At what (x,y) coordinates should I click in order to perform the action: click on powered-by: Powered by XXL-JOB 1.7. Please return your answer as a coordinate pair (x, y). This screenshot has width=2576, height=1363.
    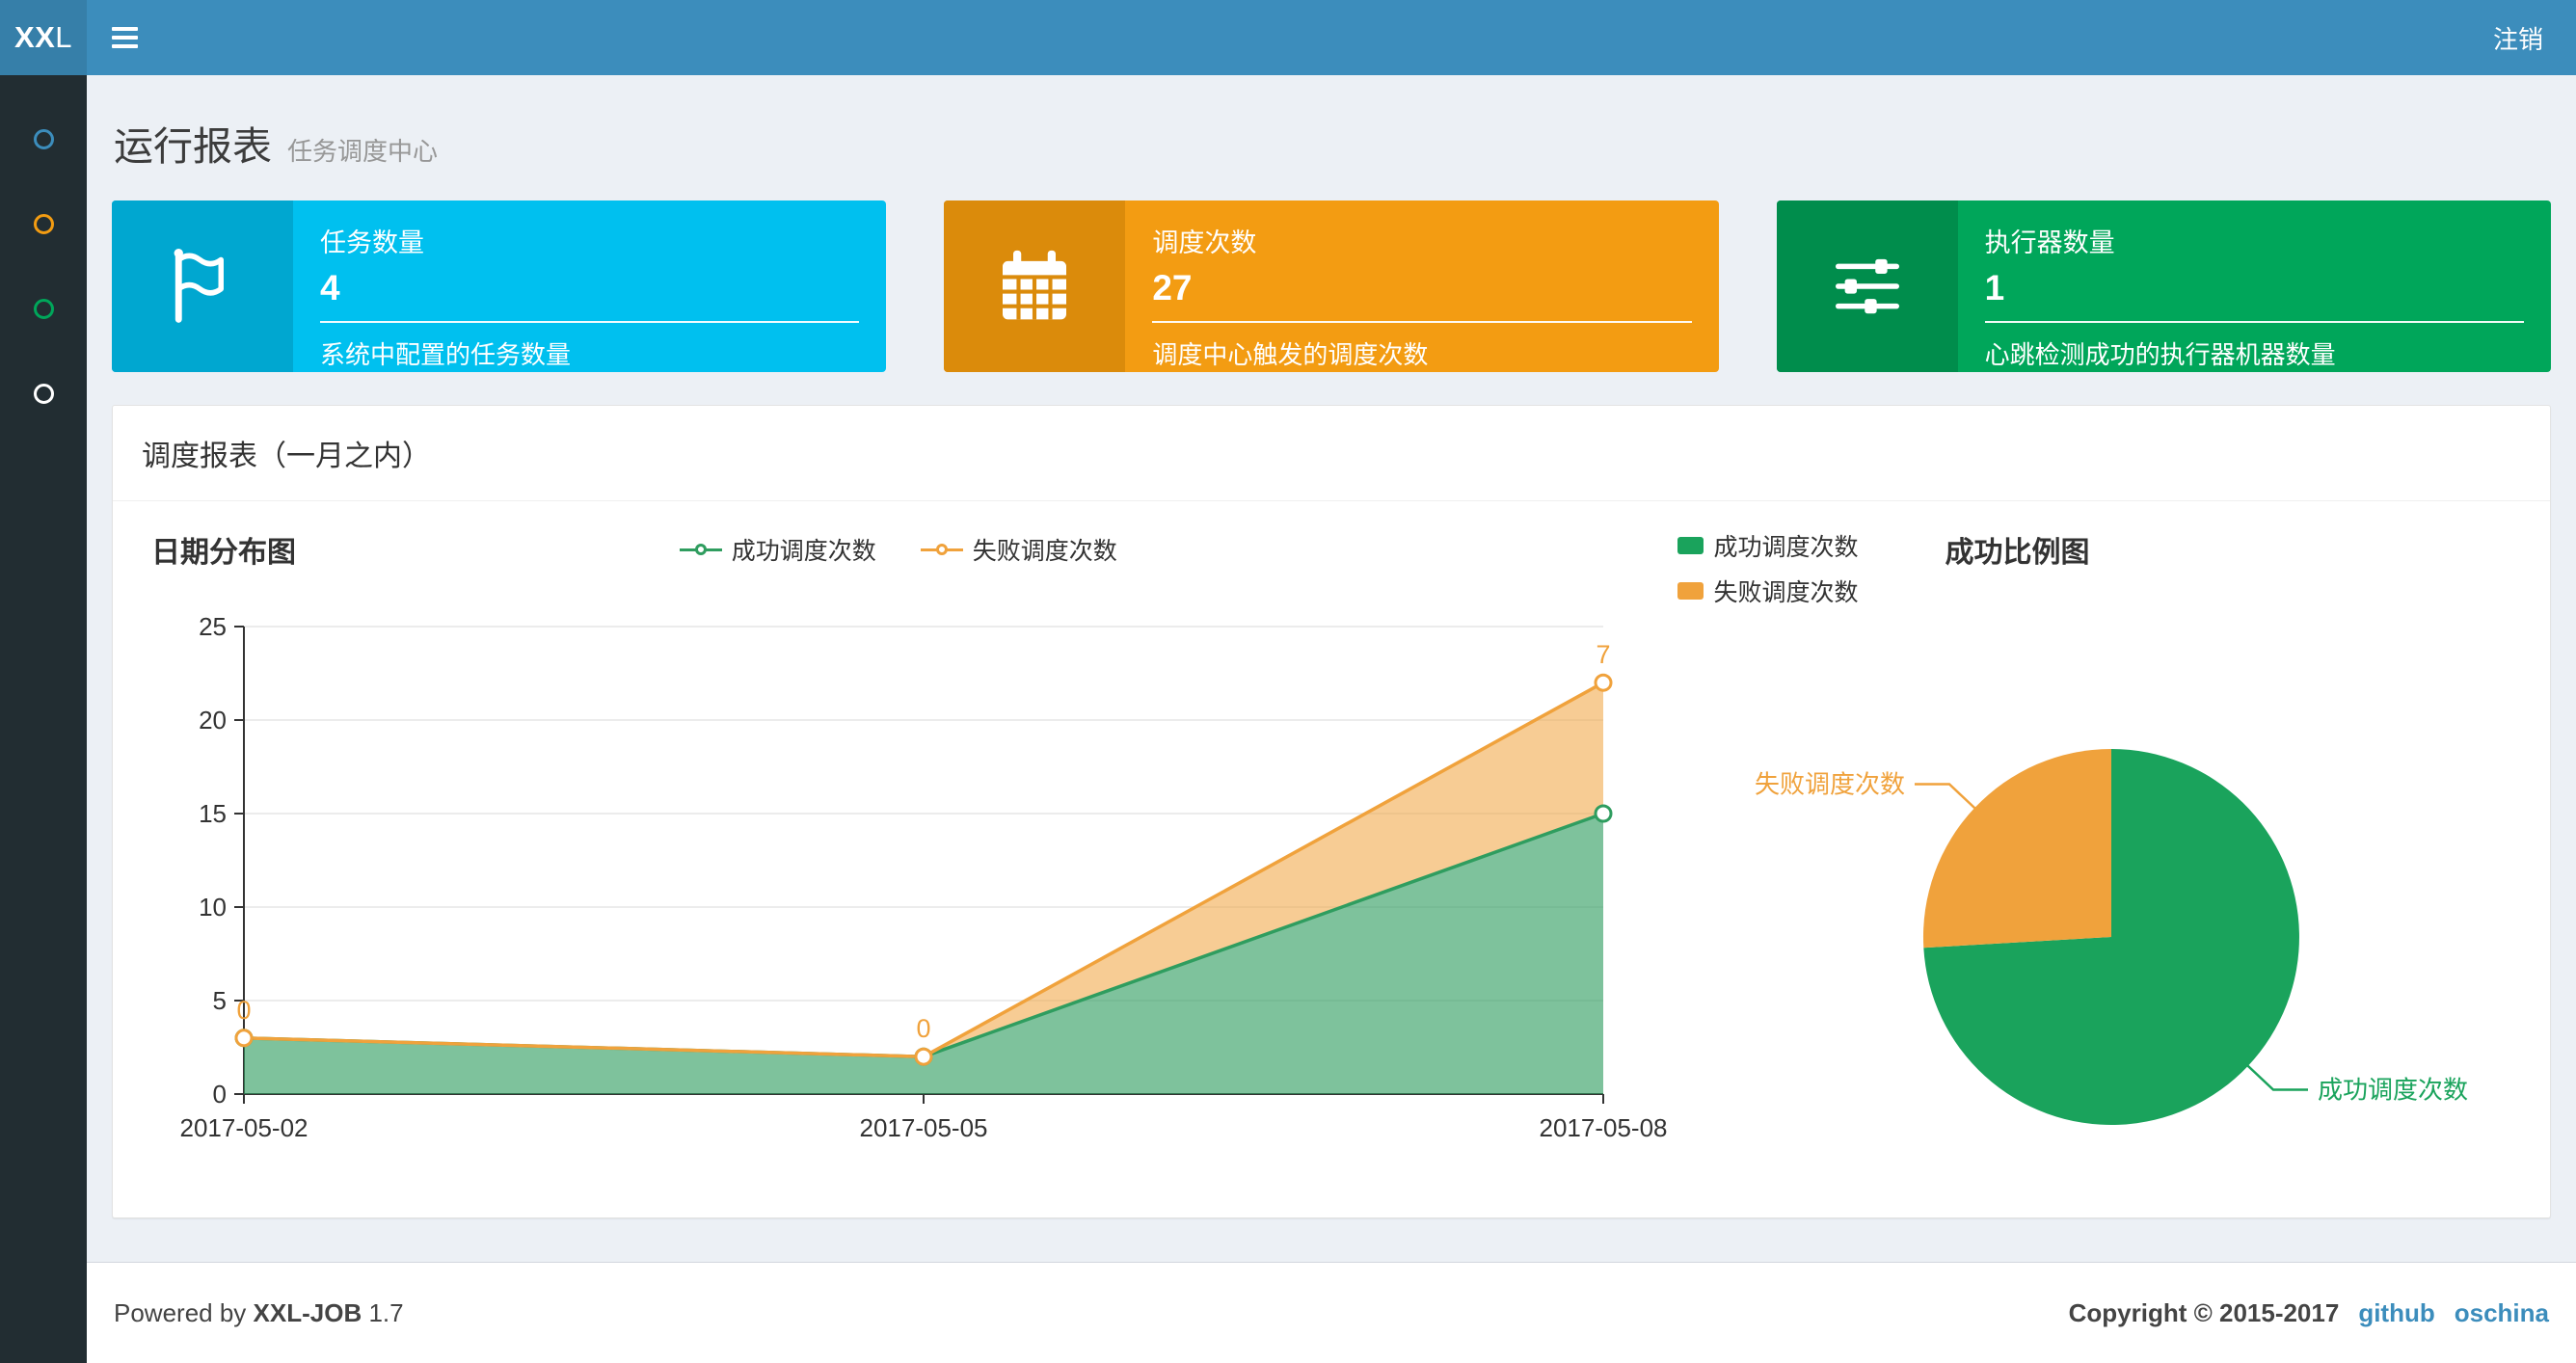
    Looking at the image, I should click on (259, 1312).